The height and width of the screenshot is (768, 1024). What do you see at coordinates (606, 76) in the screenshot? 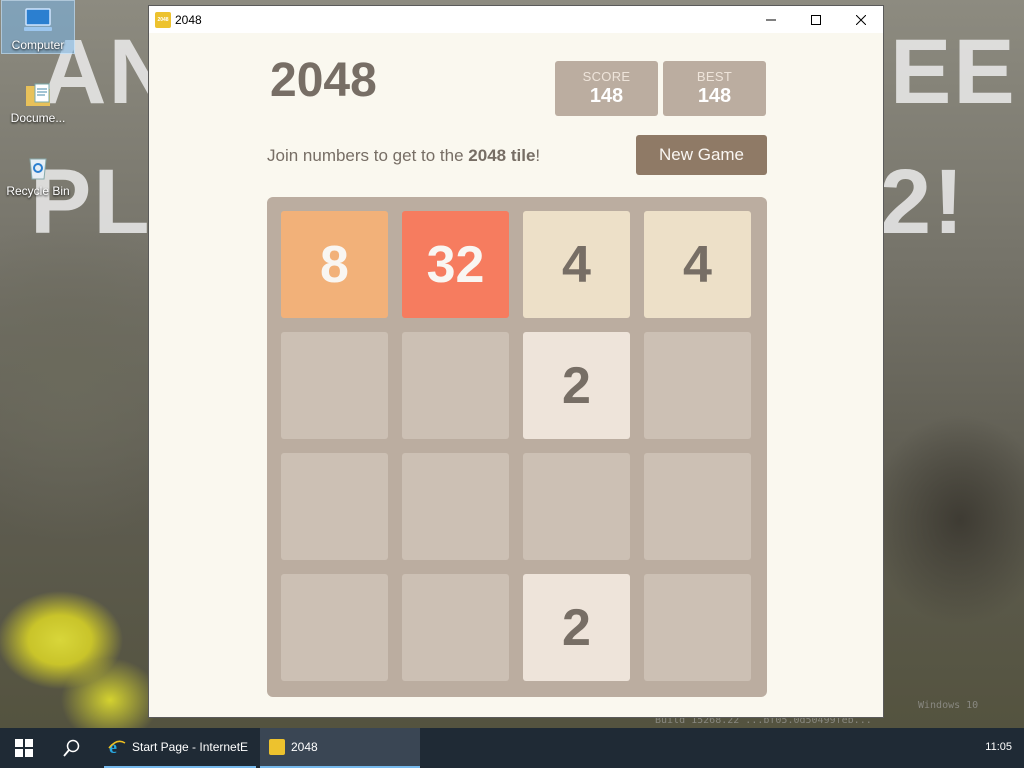
I see `score-label: SCORE` at bounding box center [606, 76].